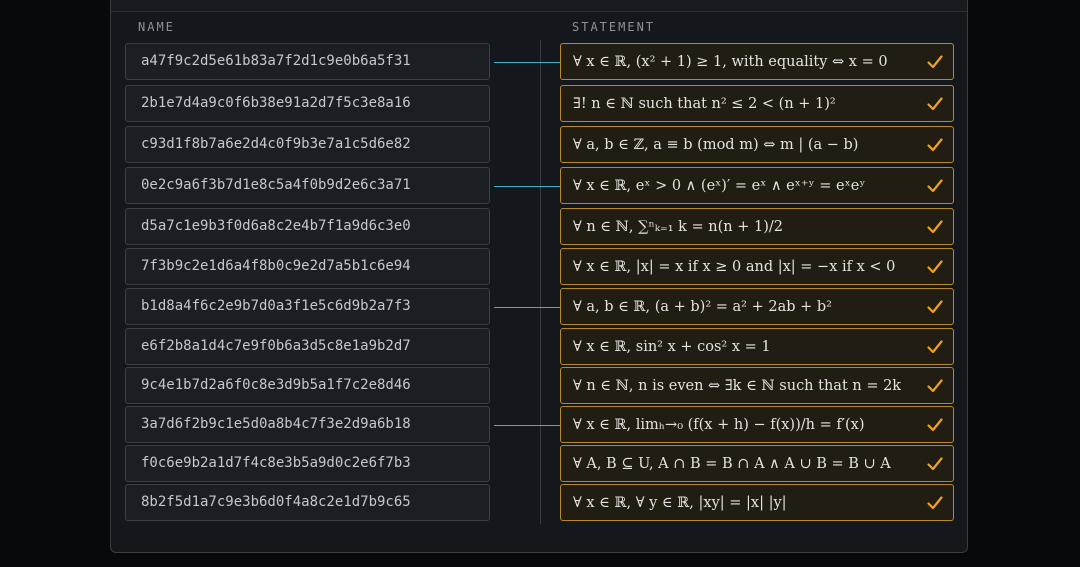 The width and height of the screenshot is (1080, 567). Describe the element at coordinates (540, 282) in the screenshot. I see `column-divider` at that location.